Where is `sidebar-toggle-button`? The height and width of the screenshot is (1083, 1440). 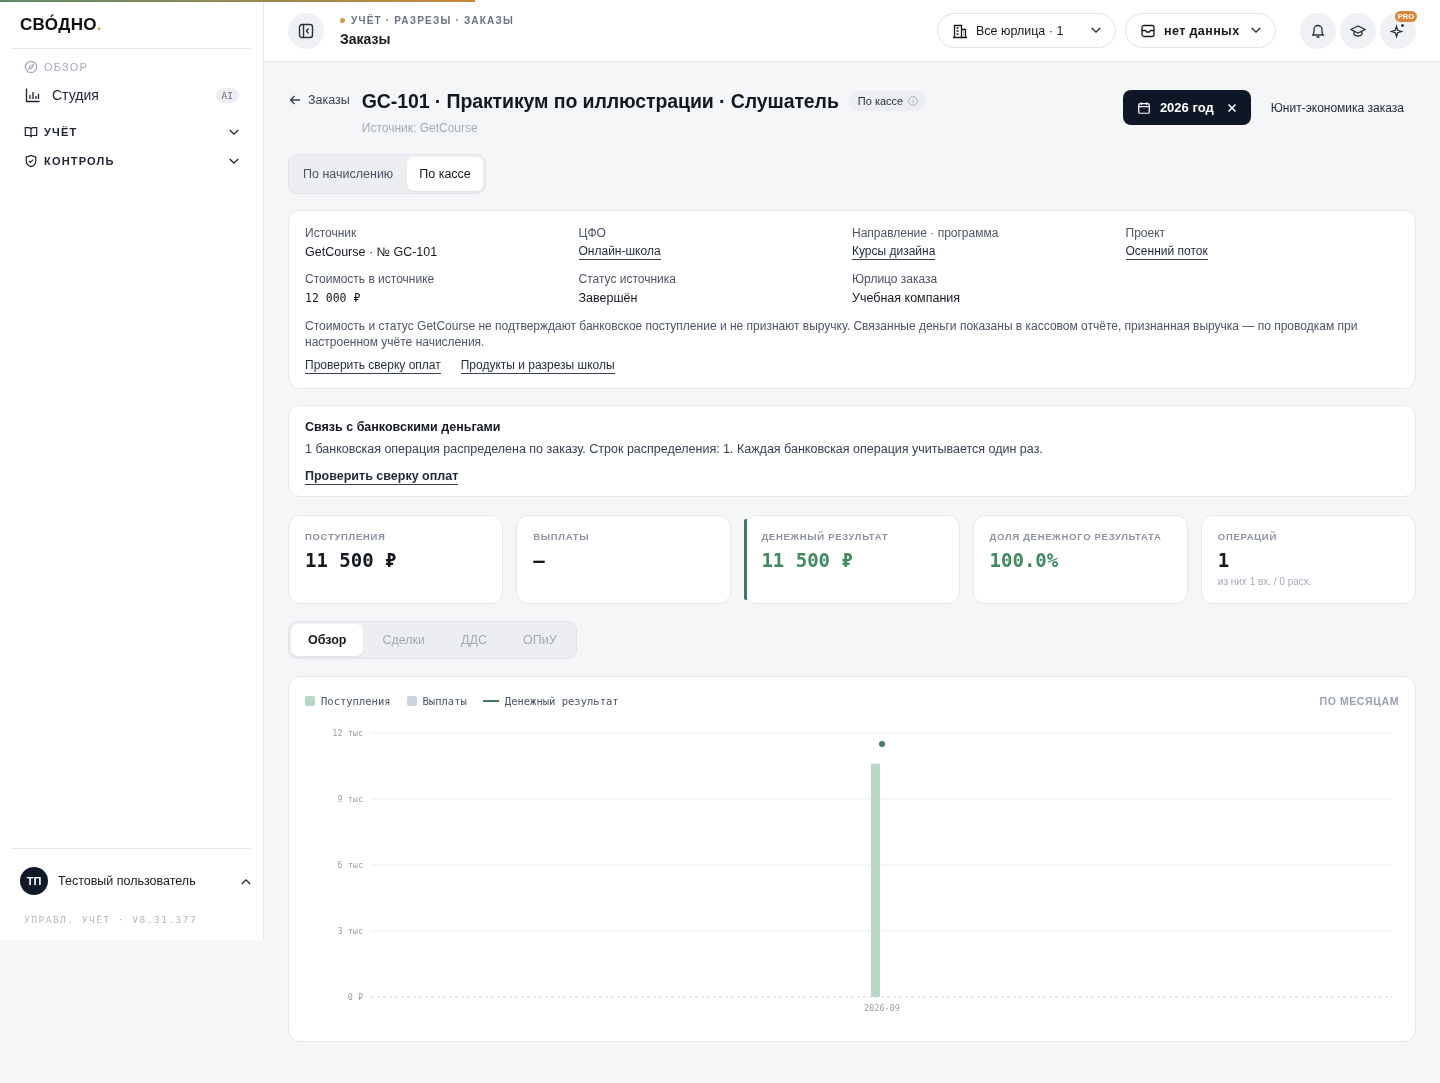 sidebar-toggle-button is located at coordinates (306, 30).